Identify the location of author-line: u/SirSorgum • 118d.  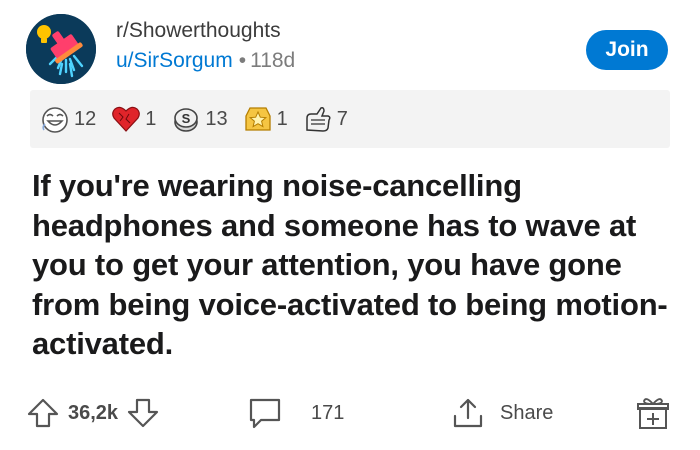
(205, 61).